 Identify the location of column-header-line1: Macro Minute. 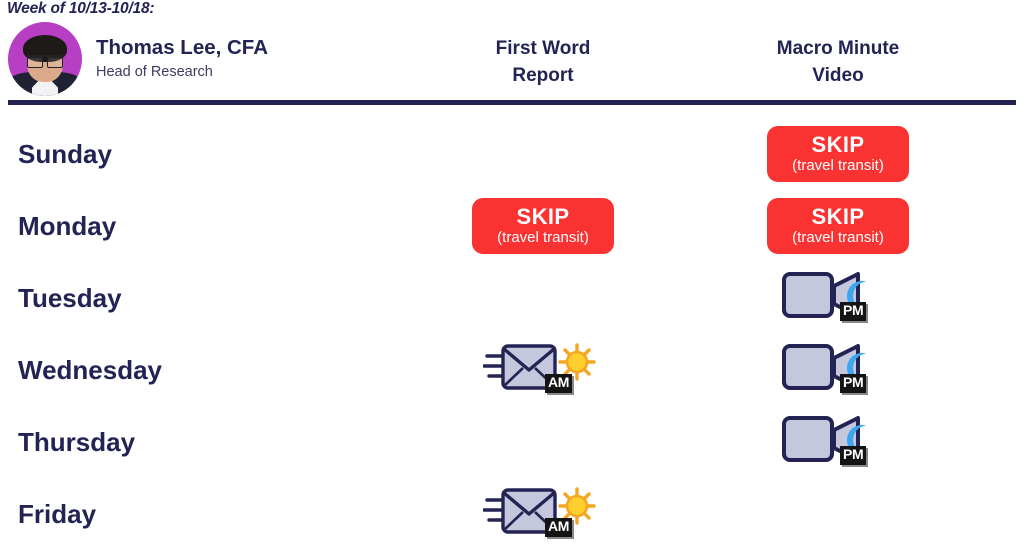
(838, 48).